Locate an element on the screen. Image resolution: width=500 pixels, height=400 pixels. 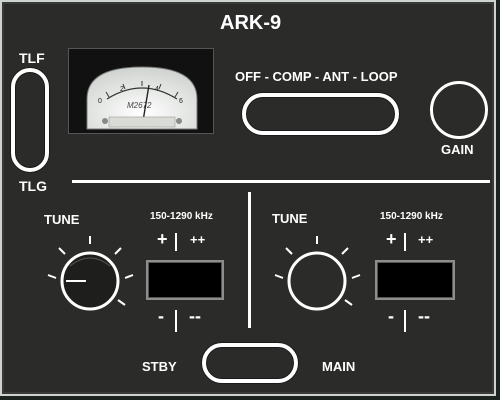
gain-knob is located at coordinates (459, 110).